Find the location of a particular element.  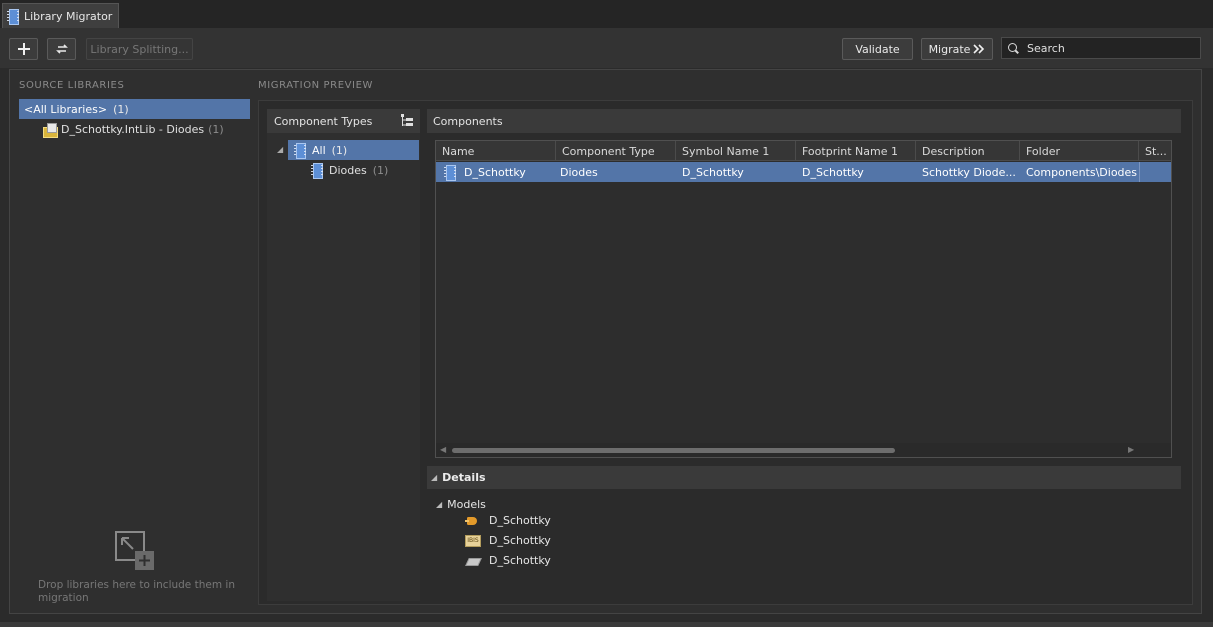

tree-settings-icon is located at coordinates (407, 121).